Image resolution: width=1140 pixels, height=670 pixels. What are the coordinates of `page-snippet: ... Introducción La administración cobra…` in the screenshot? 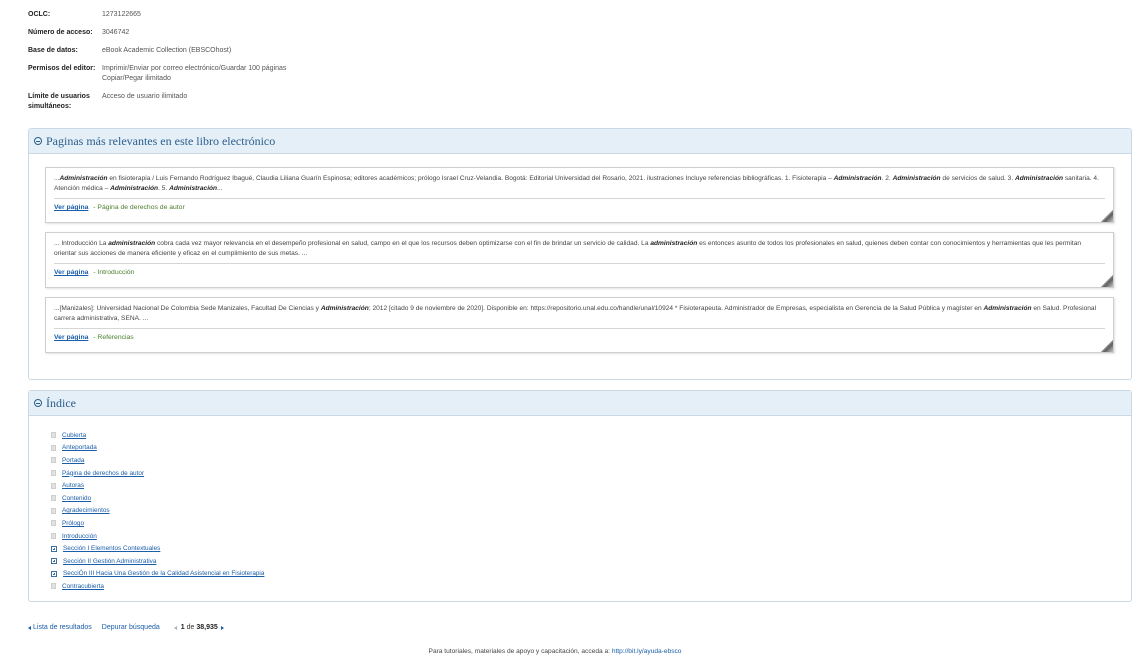 It's located at (579, 247).